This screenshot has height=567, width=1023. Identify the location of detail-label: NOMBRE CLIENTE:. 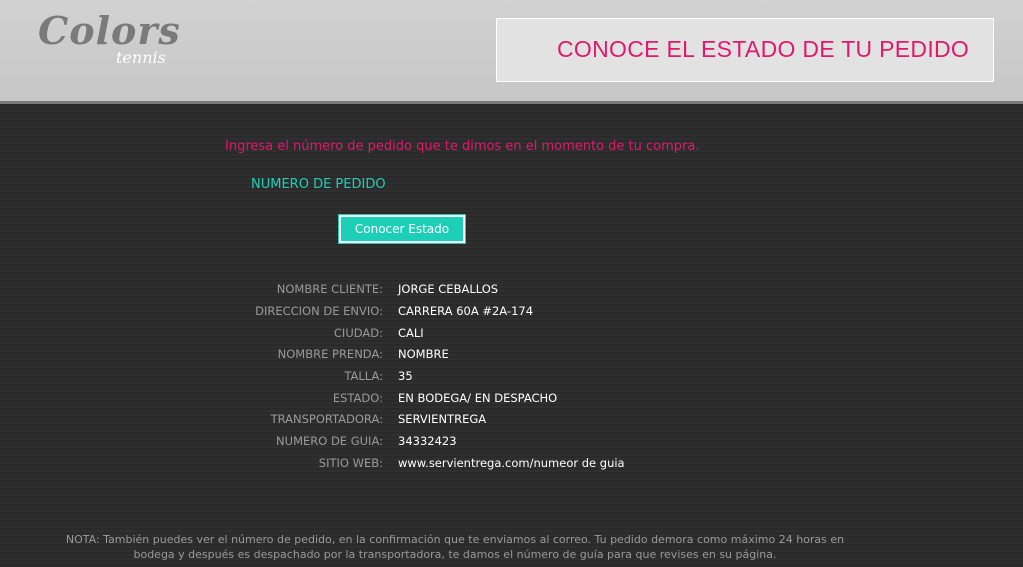
(329, 289).